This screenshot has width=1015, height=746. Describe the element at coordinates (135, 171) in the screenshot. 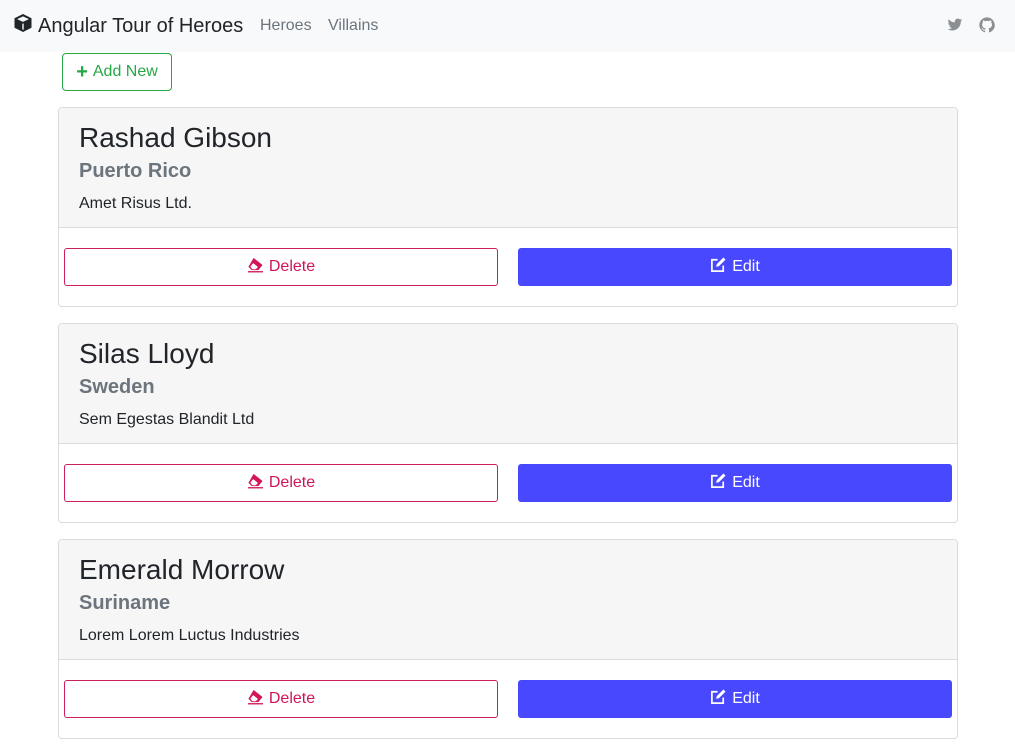

I see `hero-country: Puerto Rico` at that location.